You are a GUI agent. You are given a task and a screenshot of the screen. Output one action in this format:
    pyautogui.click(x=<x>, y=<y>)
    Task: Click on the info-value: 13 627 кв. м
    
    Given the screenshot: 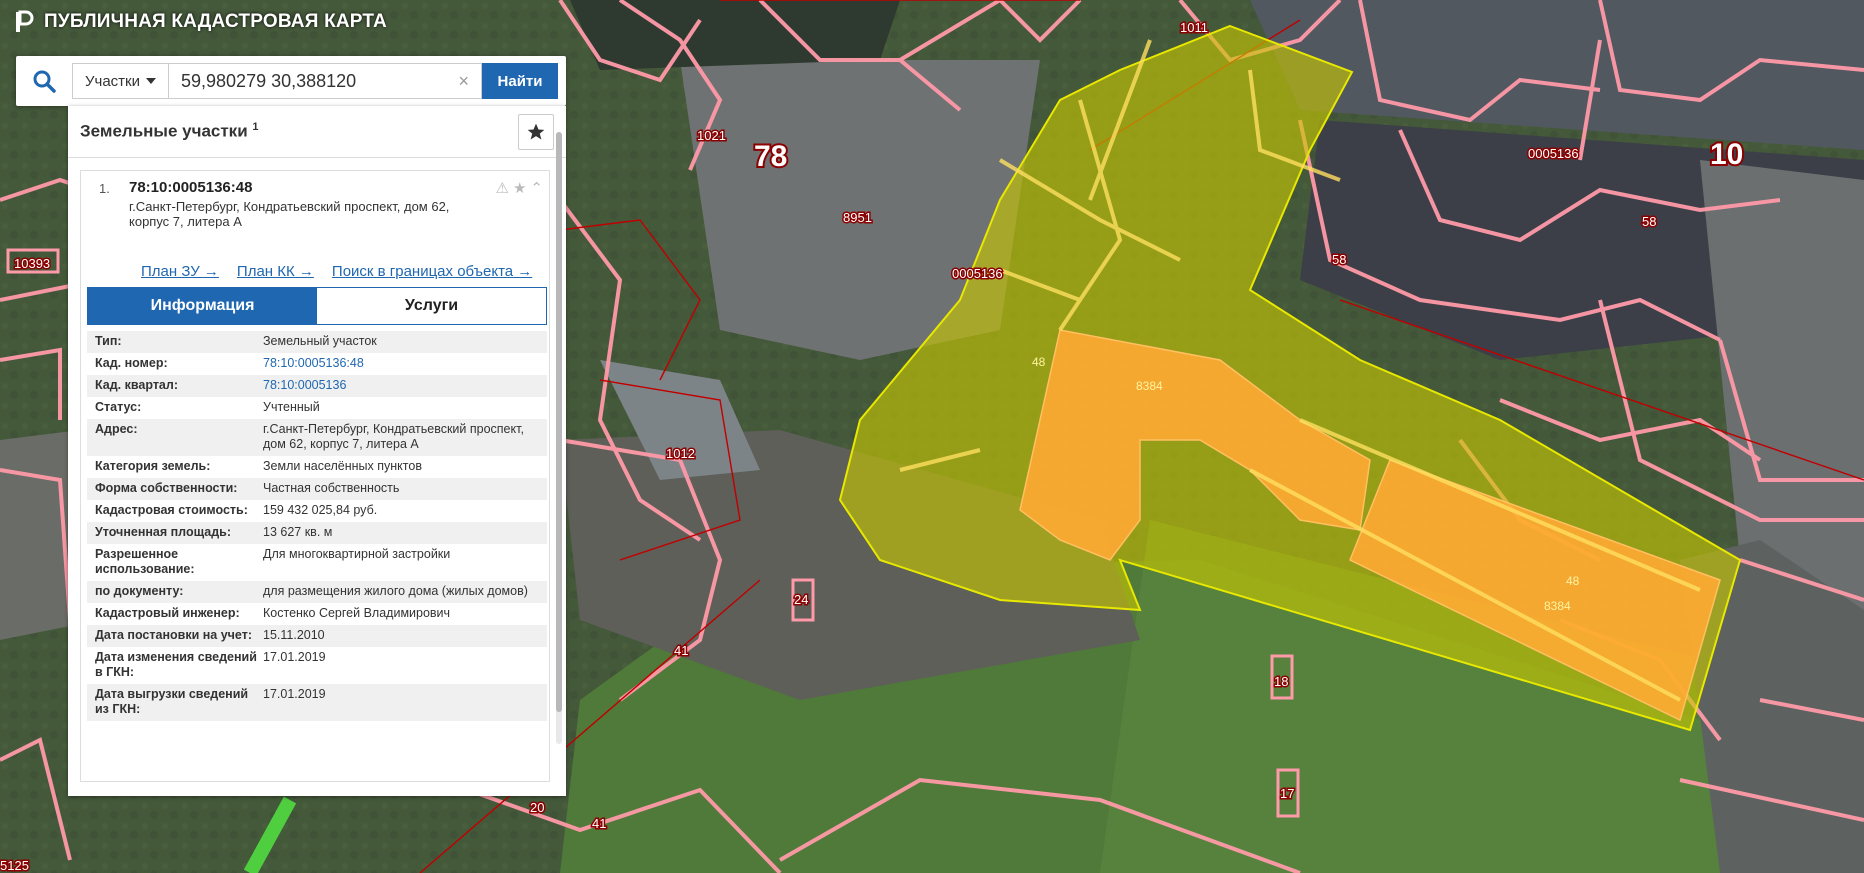 What is the action you would take?
    pyautogui.click(x=298, y=532)
    